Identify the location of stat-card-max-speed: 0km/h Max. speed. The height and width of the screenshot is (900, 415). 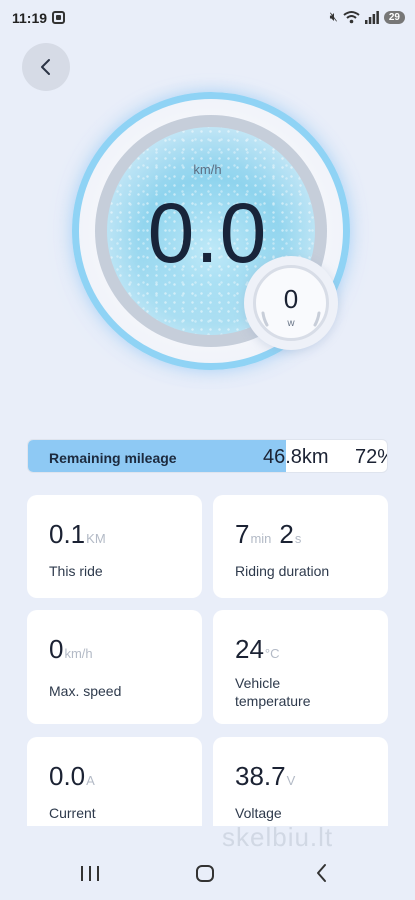
(114, 667).